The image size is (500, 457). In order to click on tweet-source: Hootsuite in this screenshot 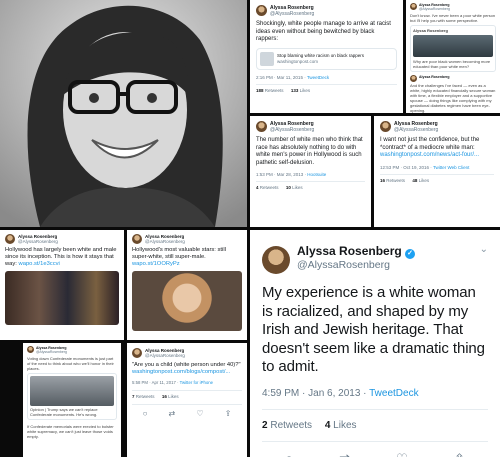, I will do `click(316, 174)`.